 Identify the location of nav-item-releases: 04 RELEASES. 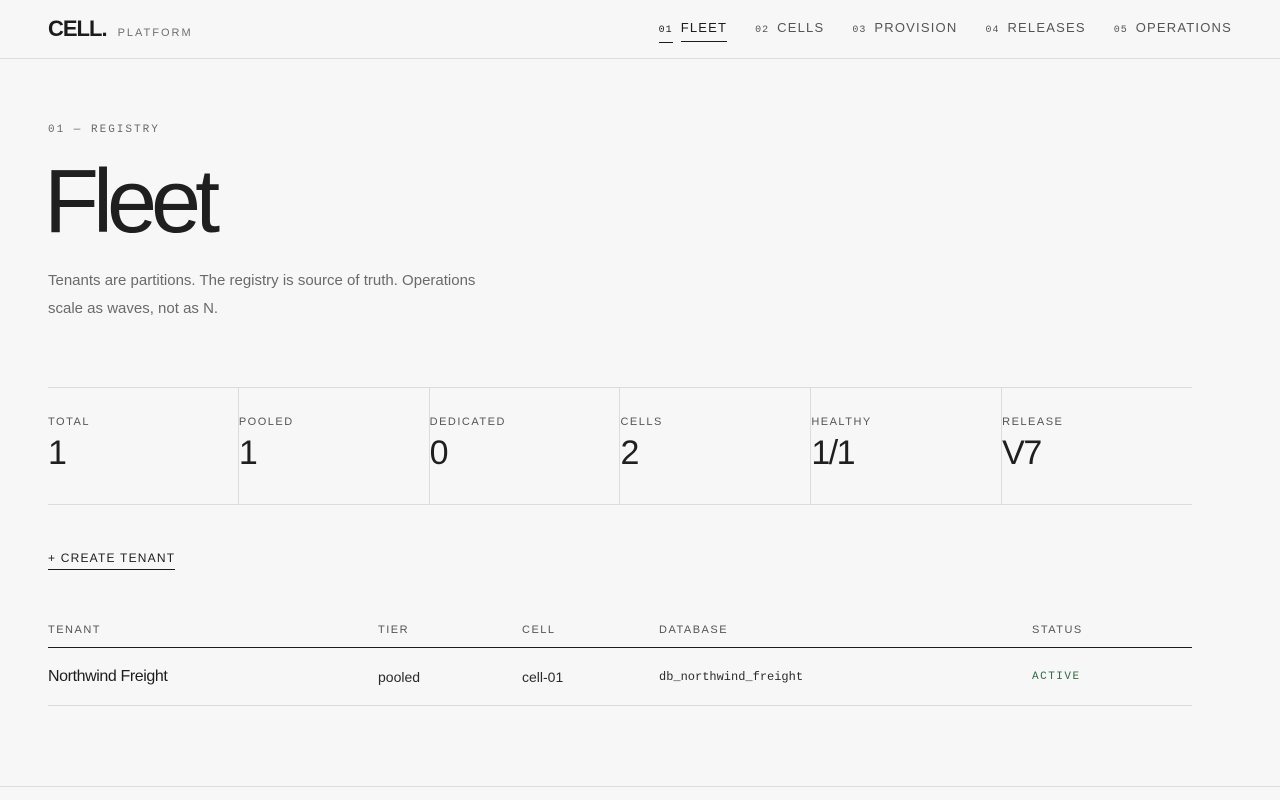
(1035, 31).